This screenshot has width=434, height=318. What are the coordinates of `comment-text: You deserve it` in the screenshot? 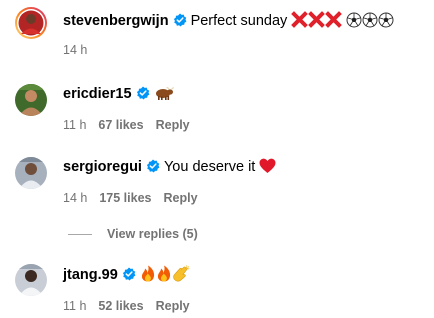 It's located at (209, 167).